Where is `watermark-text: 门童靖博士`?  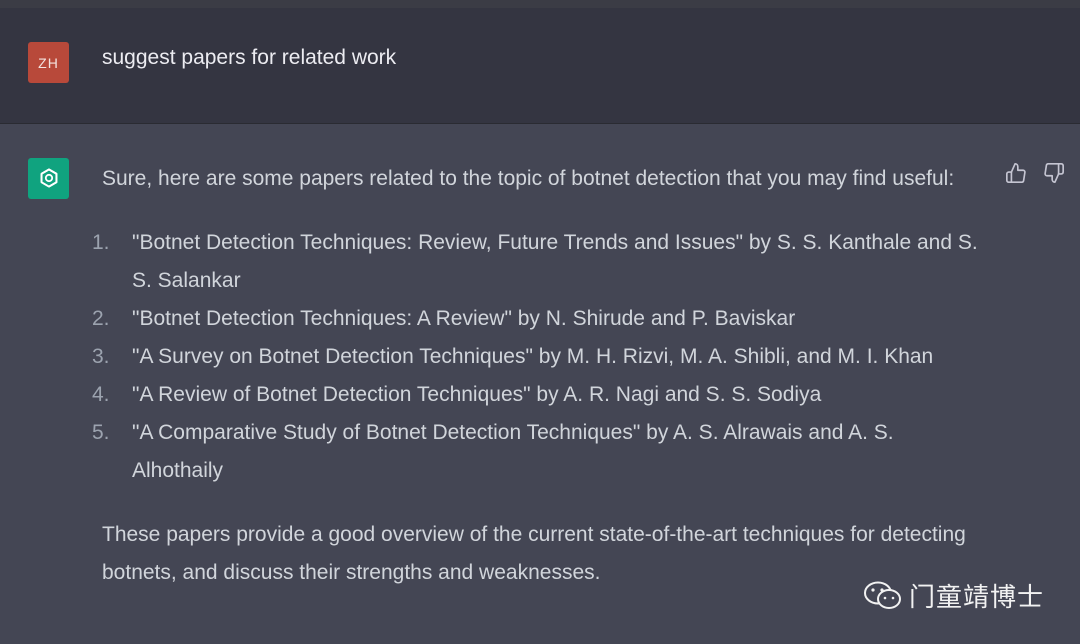 watermark-text: 门童靖博士 is located at coordinates (976, 598).